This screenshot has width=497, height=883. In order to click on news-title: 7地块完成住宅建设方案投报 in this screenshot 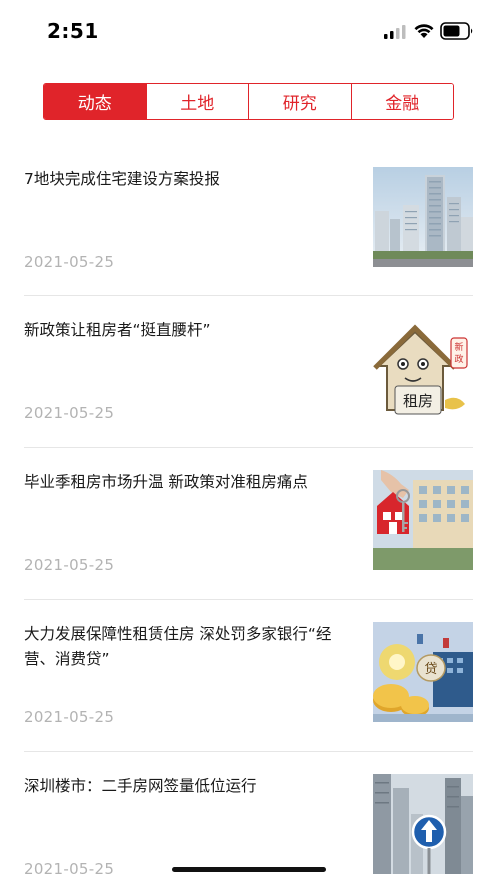, I will do `click(122, 179)`.